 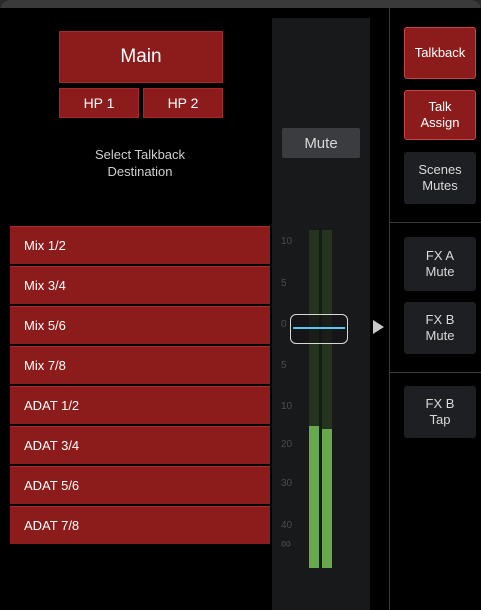 What do you see at coordinates (440, 53) in the screenshot?
I see `talkback-button: Talkback` at bounding box center [440, 53].